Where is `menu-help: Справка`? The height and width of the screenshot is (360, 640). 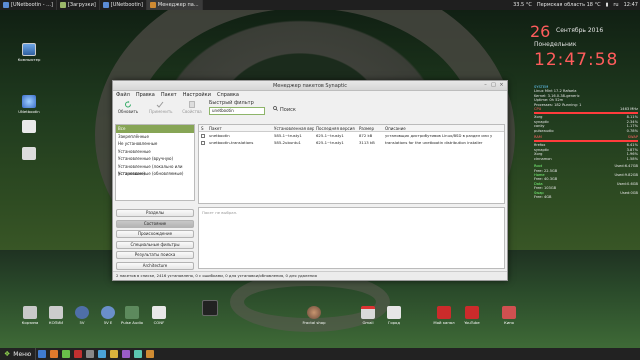 menu-help: Справка is located at coordinates (228, 95).